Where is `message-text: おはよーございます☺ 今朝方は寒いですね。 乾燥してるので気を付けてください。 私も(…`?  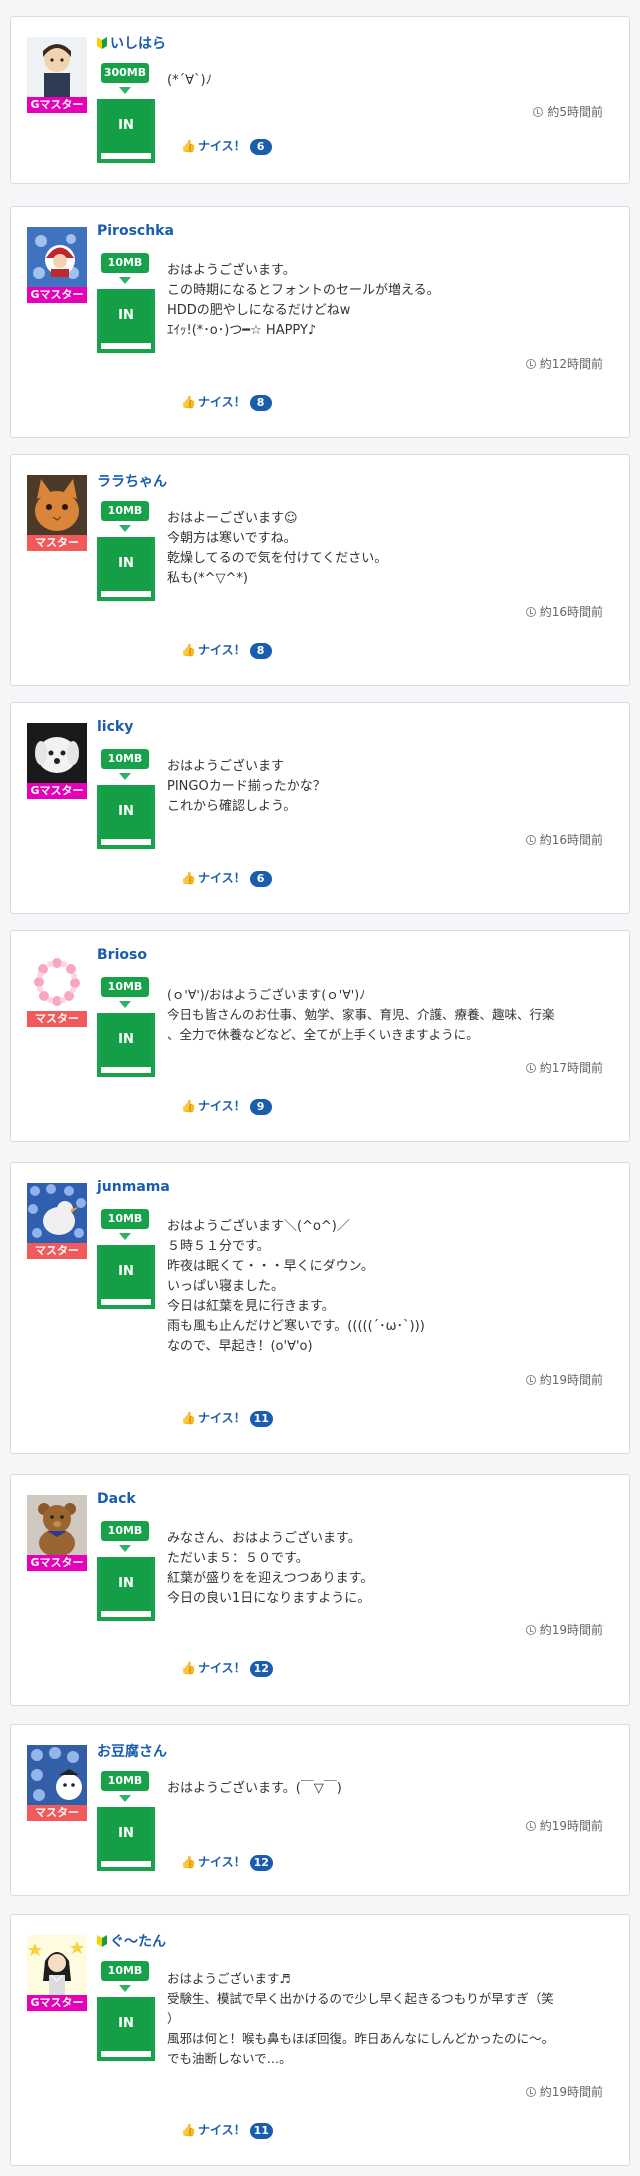 message-text: おはよーございます☺ 今朝方は寒いですね。 乾燥してるので気を付けてください。 私も(… is located at coordinates (277, 548).